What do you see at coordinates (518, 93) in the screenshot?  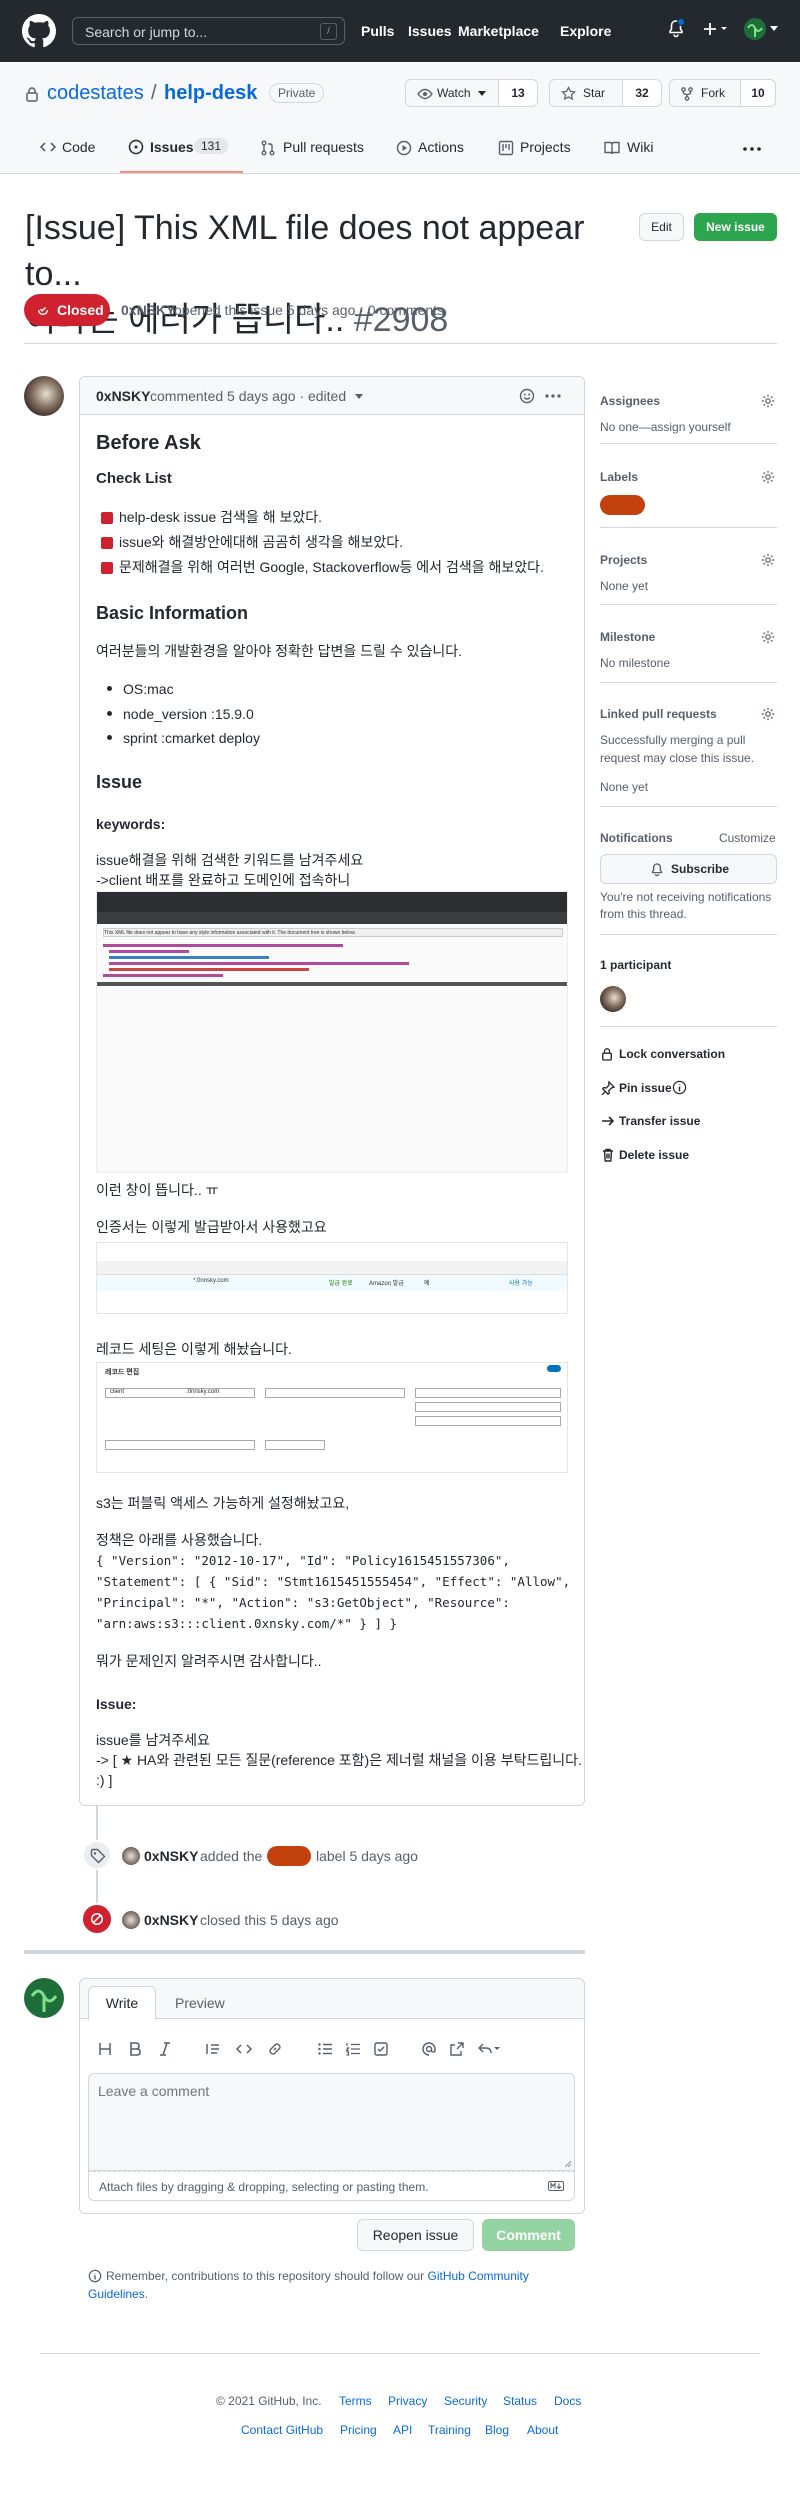 I see `watch-count: 13` at bounding box center [518, 93].